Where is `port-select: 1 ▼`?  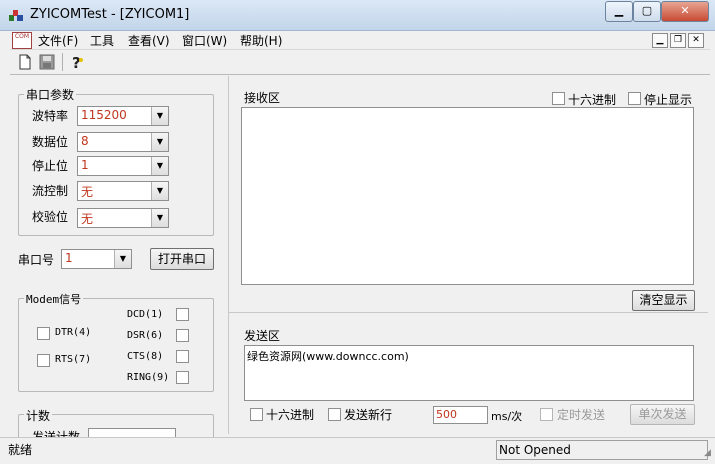 port-select: 1 ▼ is located at coordinates (96, 259).